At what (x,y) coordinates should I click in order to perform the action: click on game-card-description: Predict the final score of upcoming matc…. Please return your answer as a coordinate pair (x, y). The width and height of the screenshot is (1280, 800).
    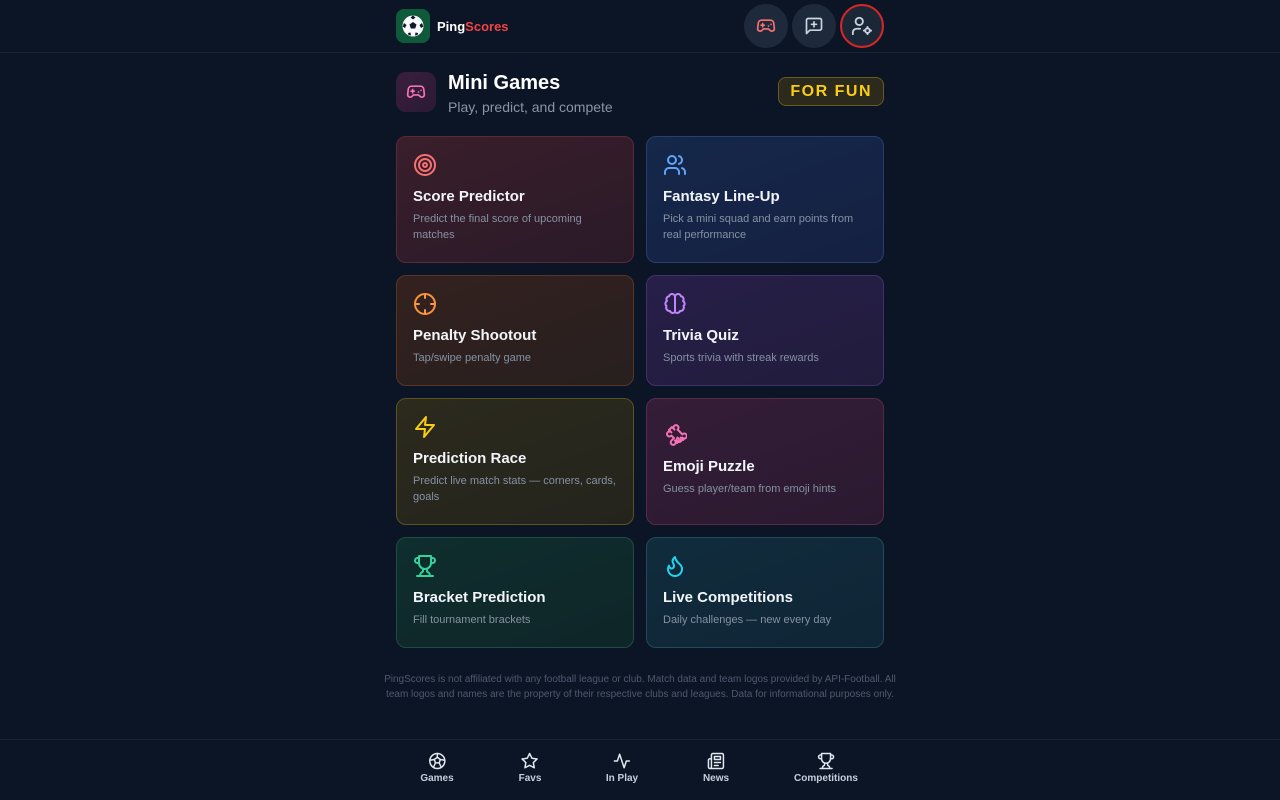
    Looking at the image, I should click on (497, 227).